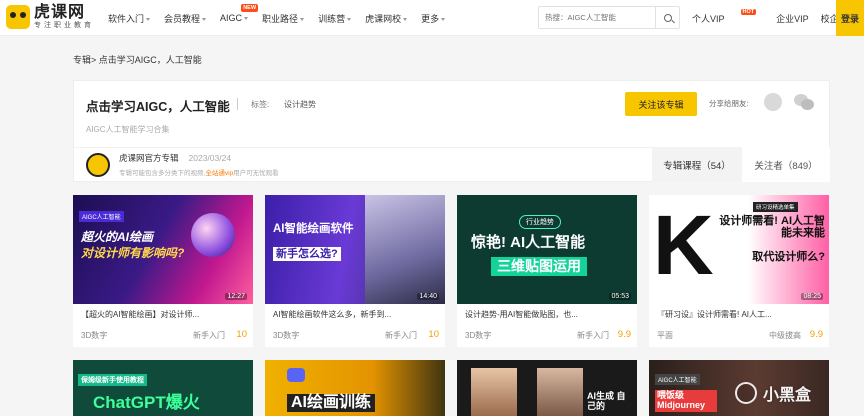 This screenshot has width=864, height=416. What do you see at coordinates (236, 296) in the screenshot?
I see `video-duration: 12:27` at bounding box center [236, 296].